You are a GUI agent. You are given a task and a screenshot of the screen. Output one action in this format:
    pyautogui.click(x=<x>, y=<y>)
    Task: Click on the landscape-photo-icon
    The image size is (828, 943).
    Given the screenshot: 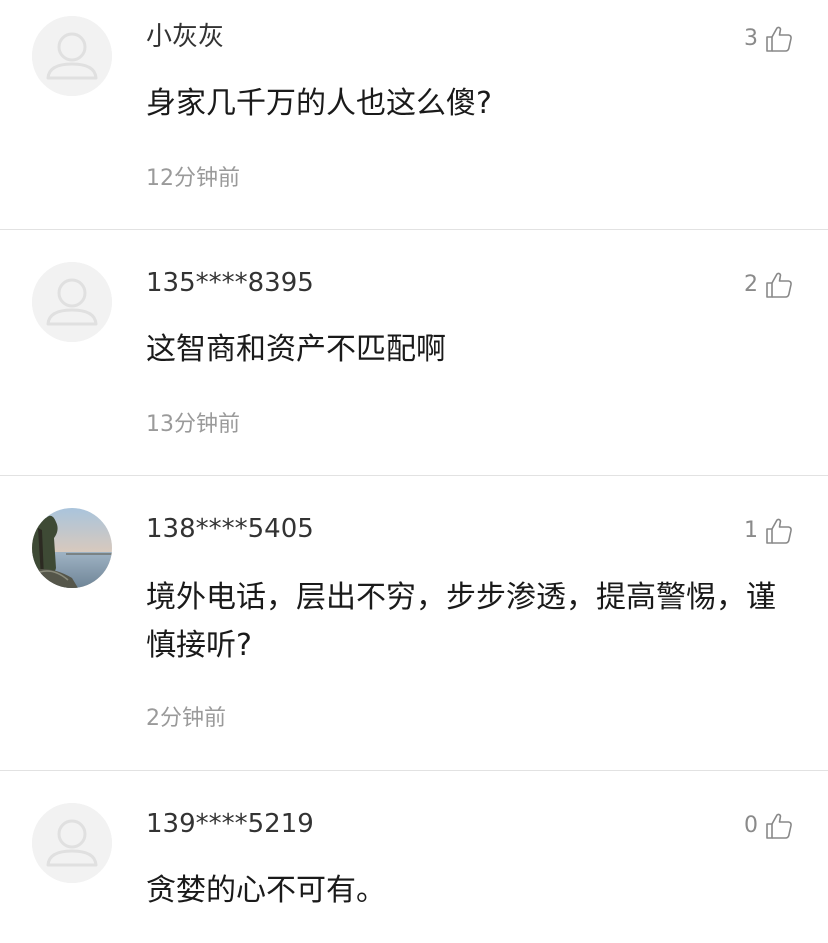 What is the action you would take?
    pyautogui.click(x=72, y=548)
    